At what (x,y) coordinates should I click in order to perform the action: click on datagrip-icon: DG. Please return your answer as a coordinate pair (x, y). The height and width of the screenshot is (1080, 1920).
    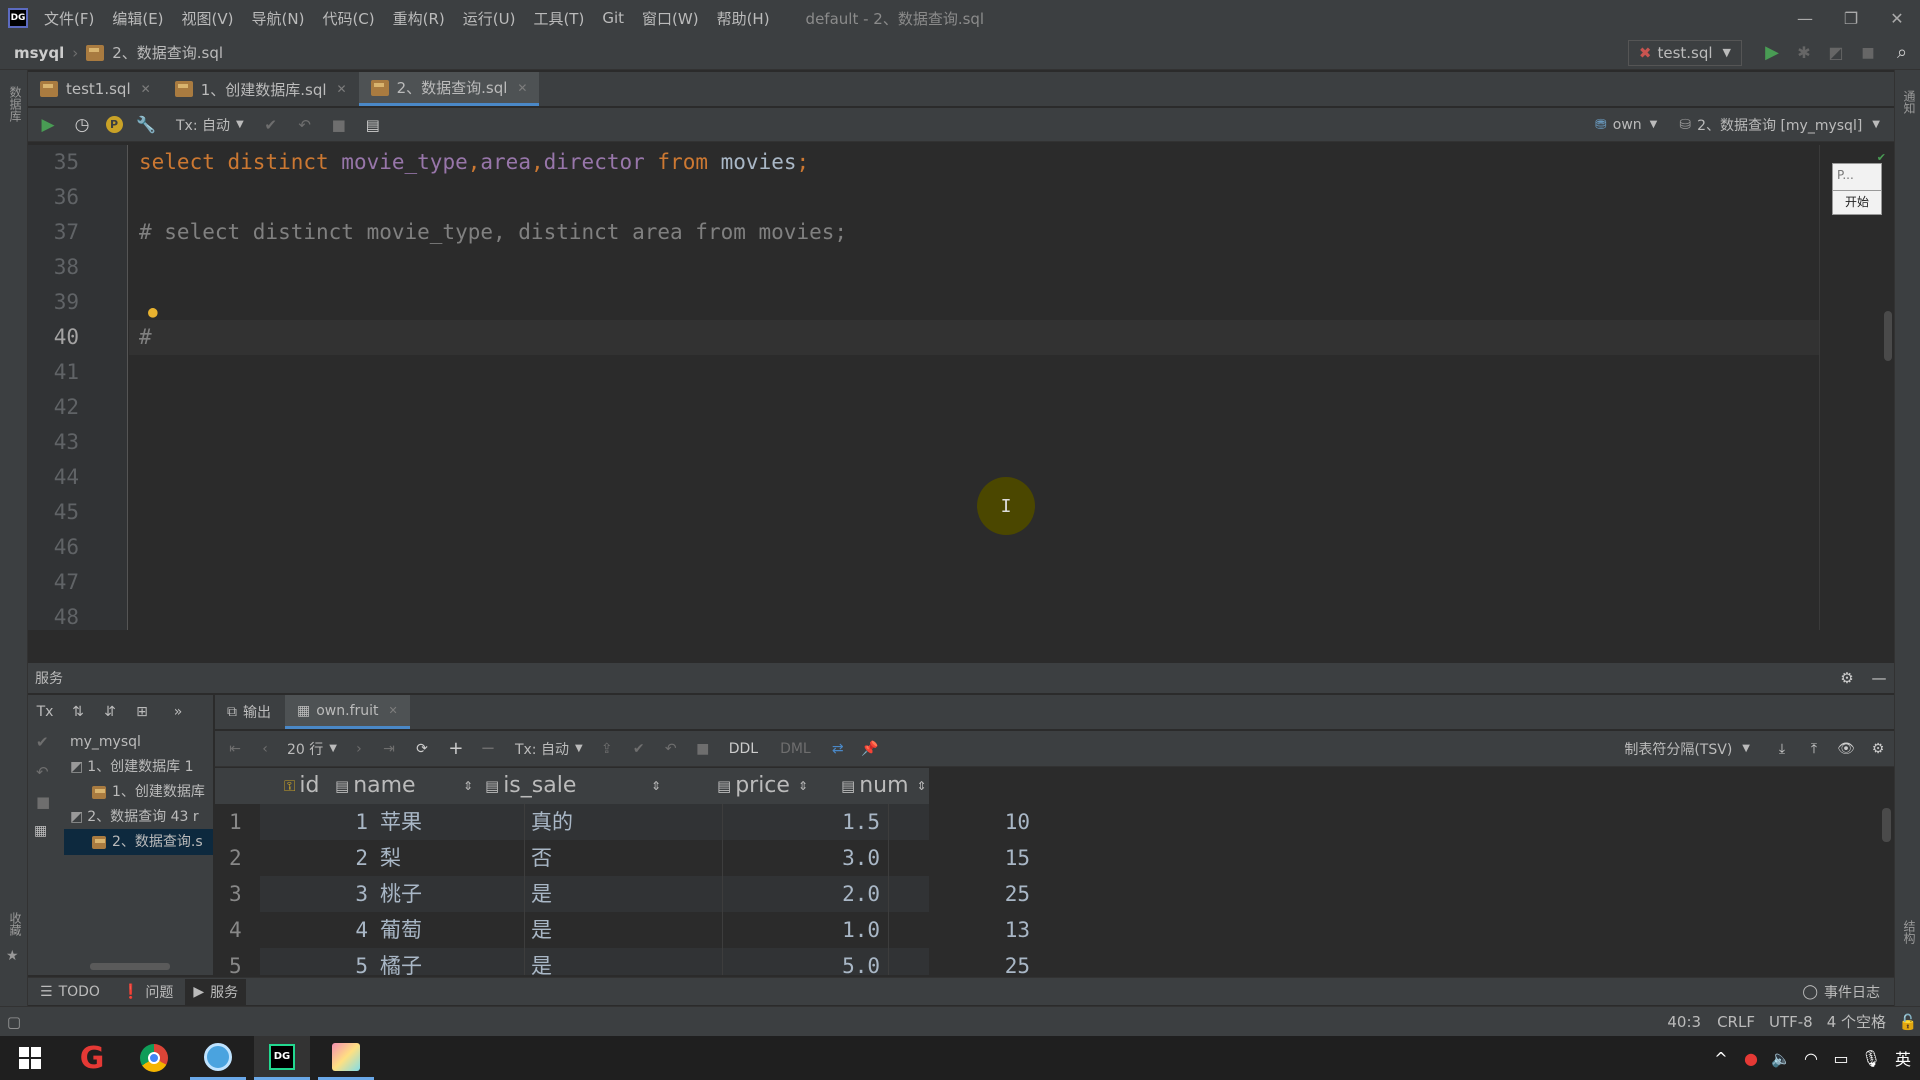
    Looking at the image, I should click on (282, 1058).